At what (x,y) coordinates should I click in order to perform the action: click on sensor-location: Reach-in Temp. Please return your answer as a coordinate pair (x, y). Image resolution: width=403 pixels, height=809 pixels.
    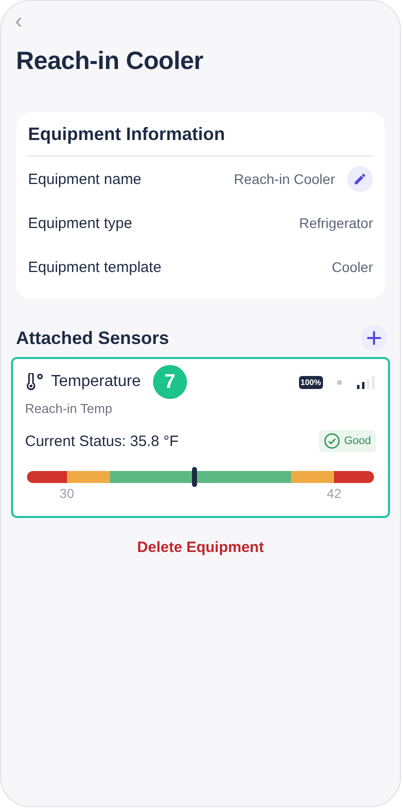
    Looking at the image, I should click on (69, 408).